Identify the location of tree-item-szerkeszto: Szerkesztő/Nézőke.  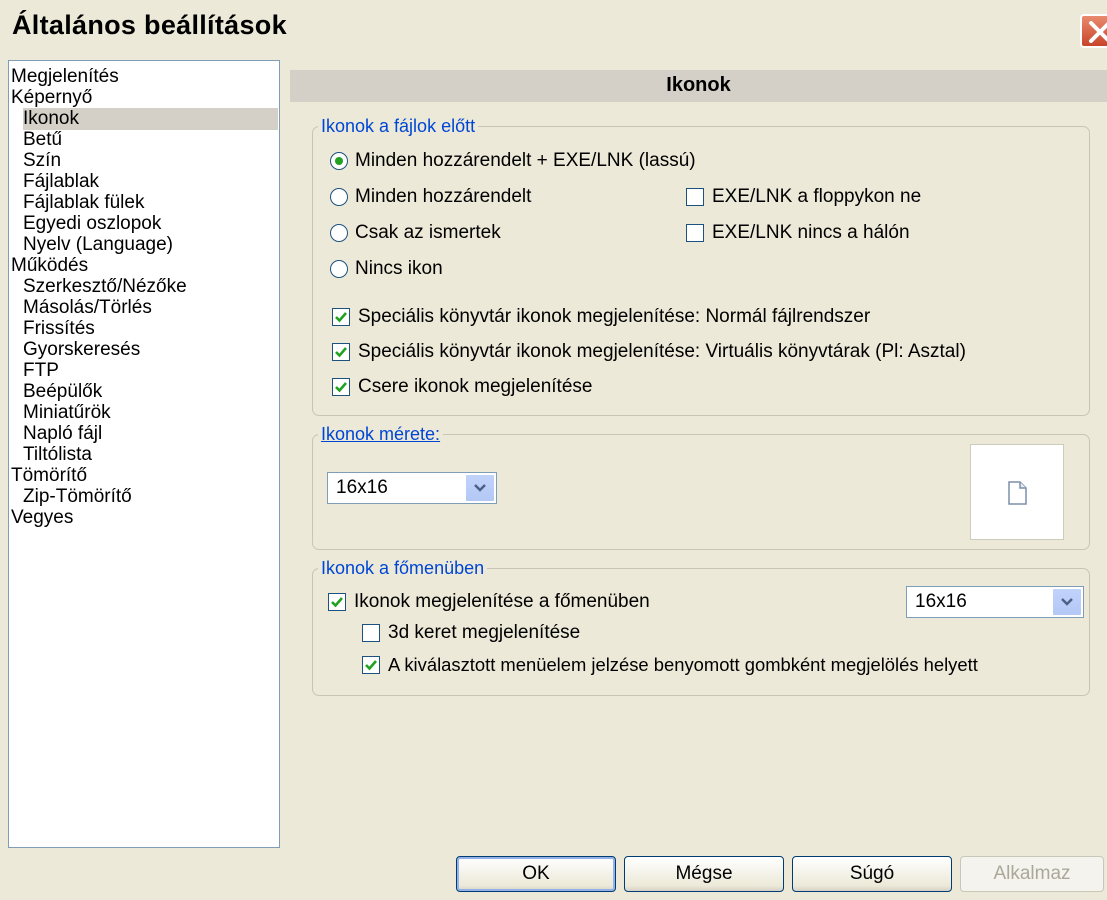
(105, 287).